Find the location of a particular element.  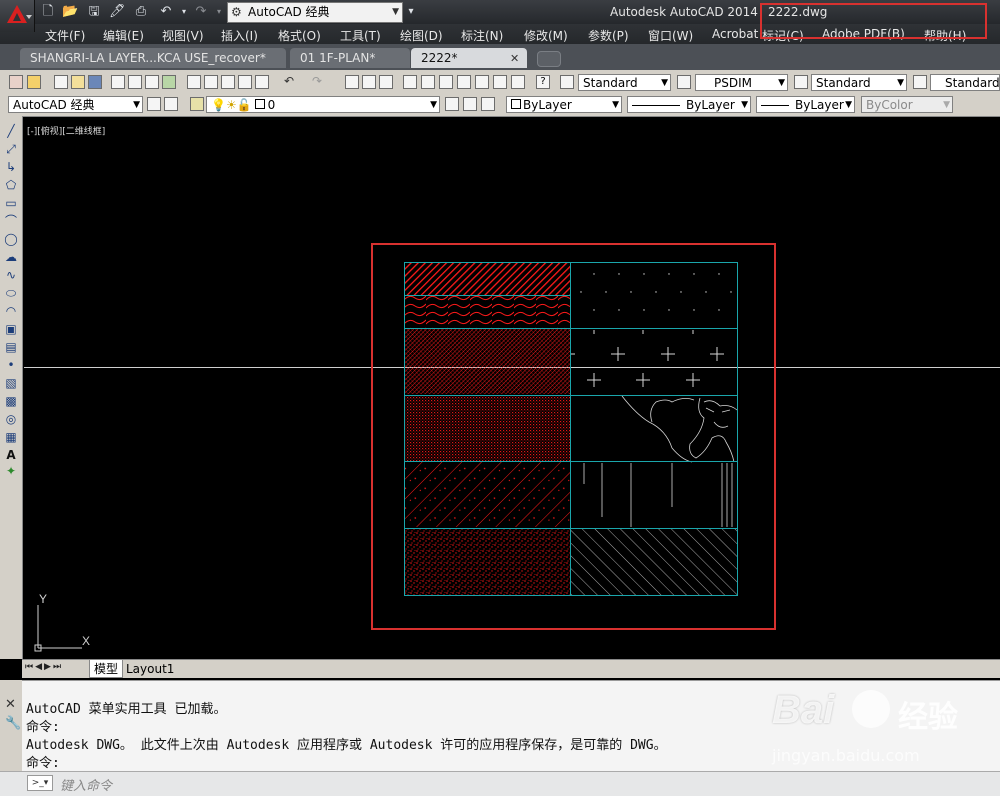

workspace-dropdown: ⚙ AutoCAD 经典 ▼ is located at coordinates (315, 12).